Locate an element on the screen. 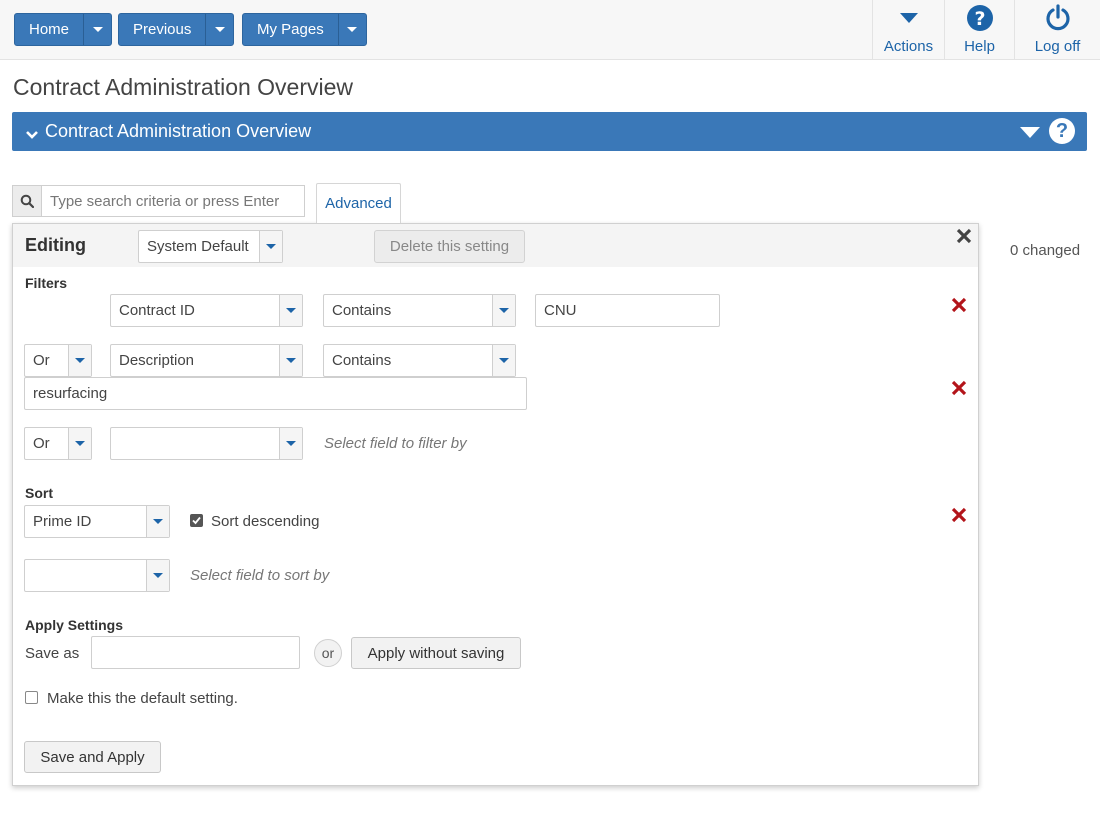 The image size is (1100, 826). panel-title: Contract Administration Overview is located at coordinates (178, 131).